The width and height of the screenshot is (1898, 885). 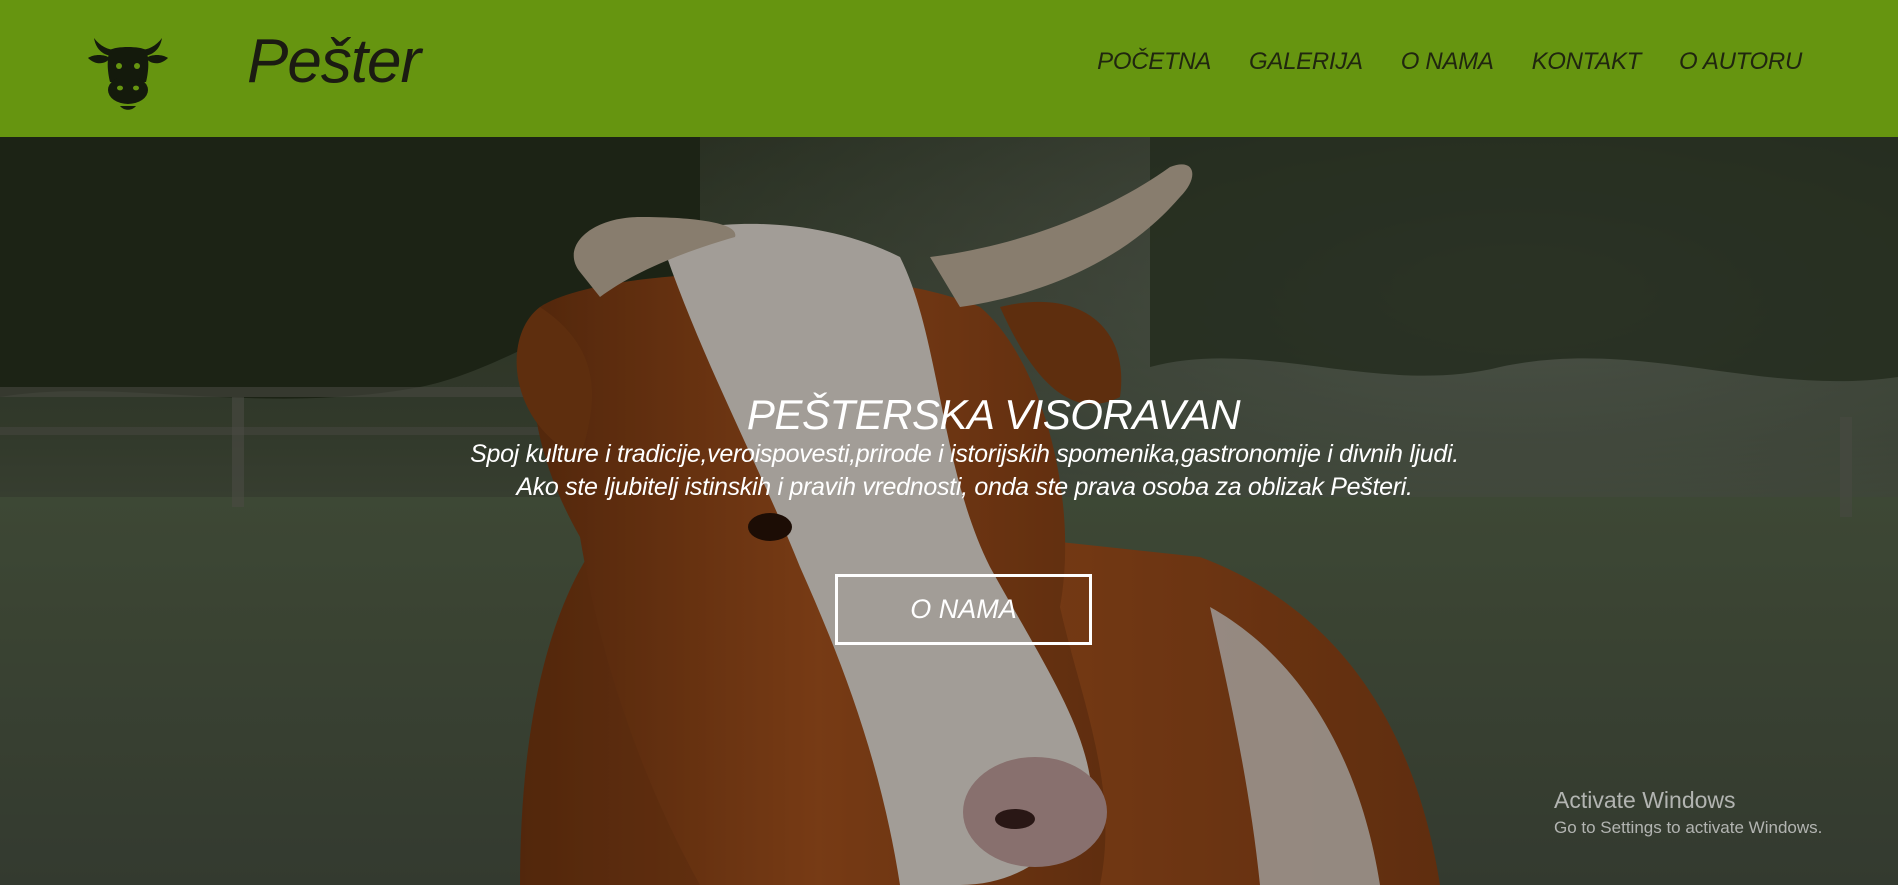 I want to click on cow-head-icon, so click(x=128, y=70).